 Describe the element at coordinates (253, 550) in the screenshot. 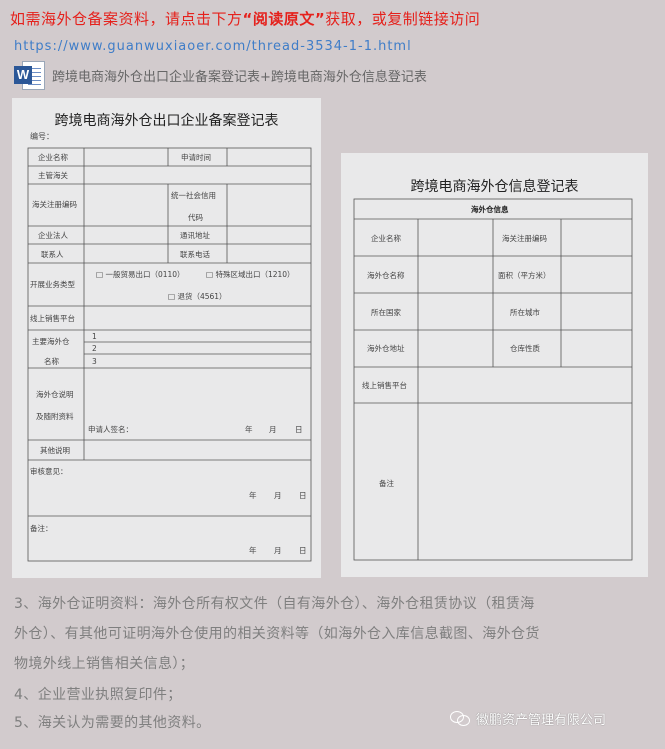

I see `remark-year: 年` at that location.